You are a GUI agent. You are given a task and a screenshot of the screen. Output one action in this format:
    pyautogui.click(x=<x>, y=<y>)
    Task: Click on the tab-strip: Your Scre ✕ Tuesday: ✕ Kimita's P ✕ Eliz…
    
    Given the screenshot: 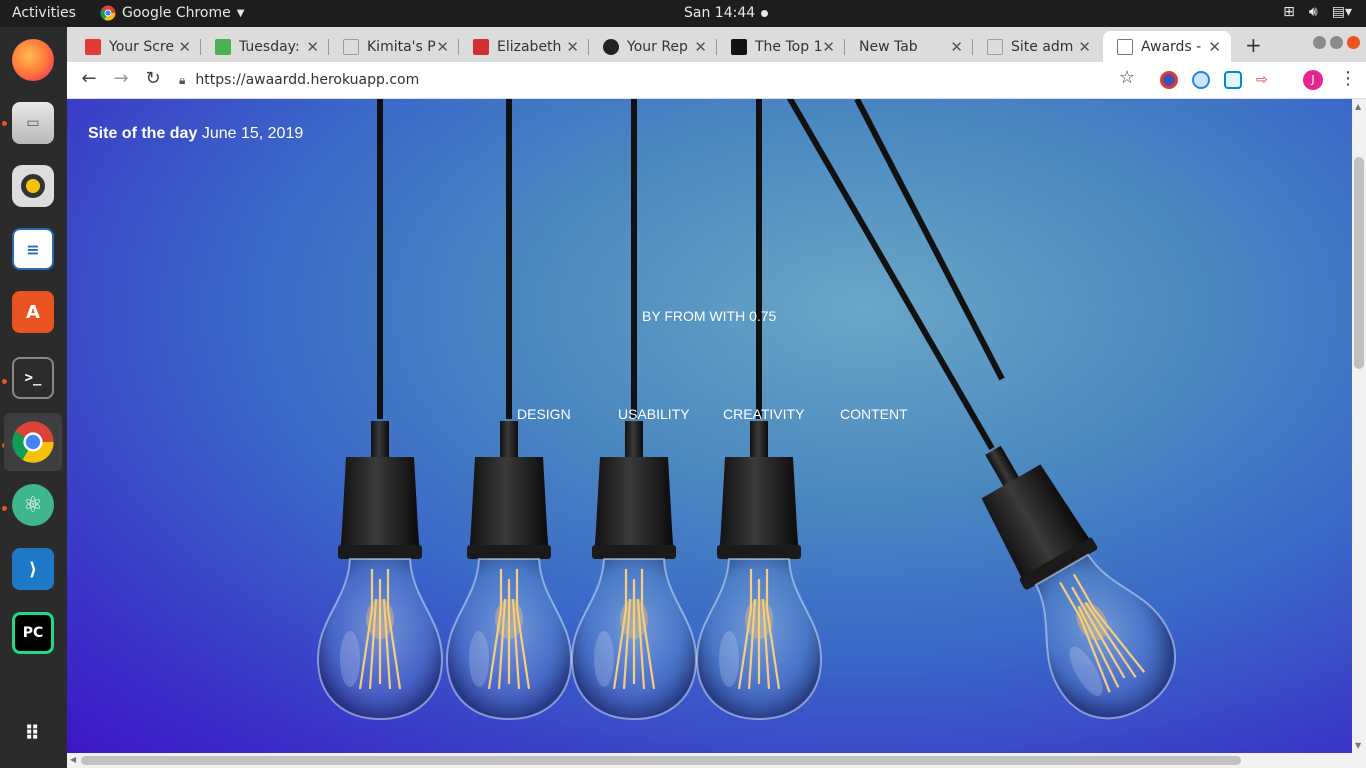 What is the action you would take?
    pyautogui.click(x=716, y=44)
    